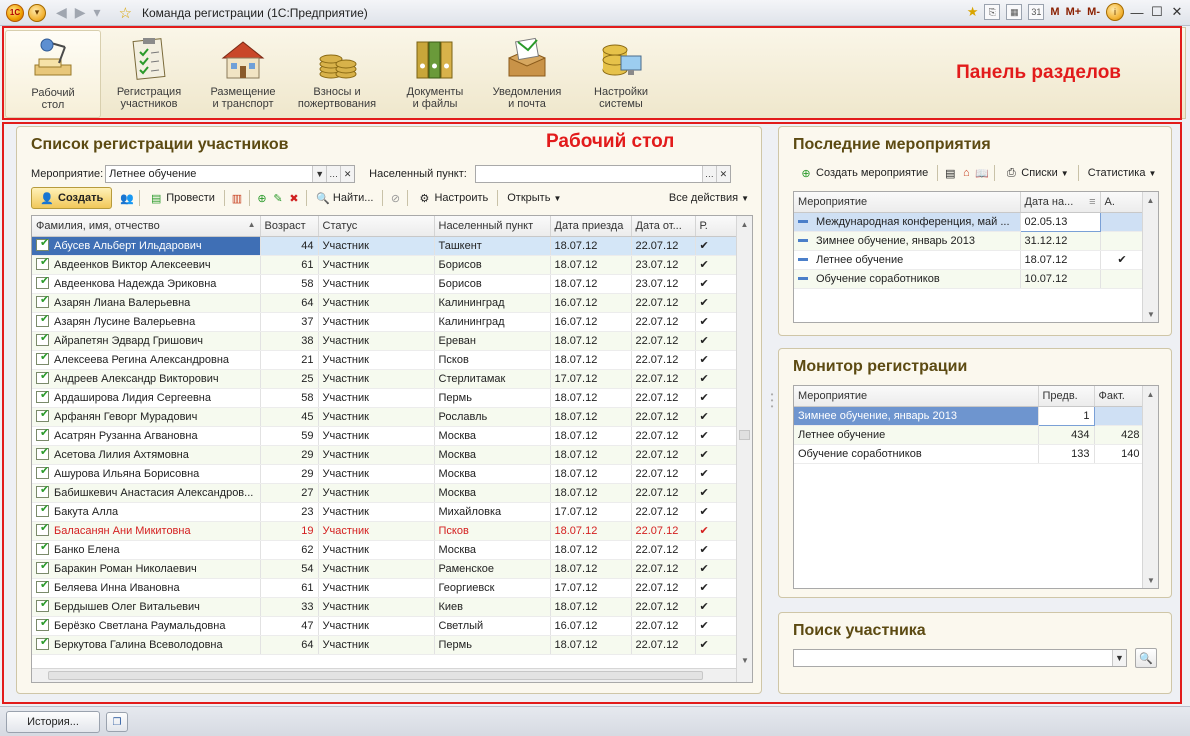 The height and width of the screenshot is (736, 1190). I want to click on table-row: Летнее обучение 18.07.12 ✔, so click(969, 260).